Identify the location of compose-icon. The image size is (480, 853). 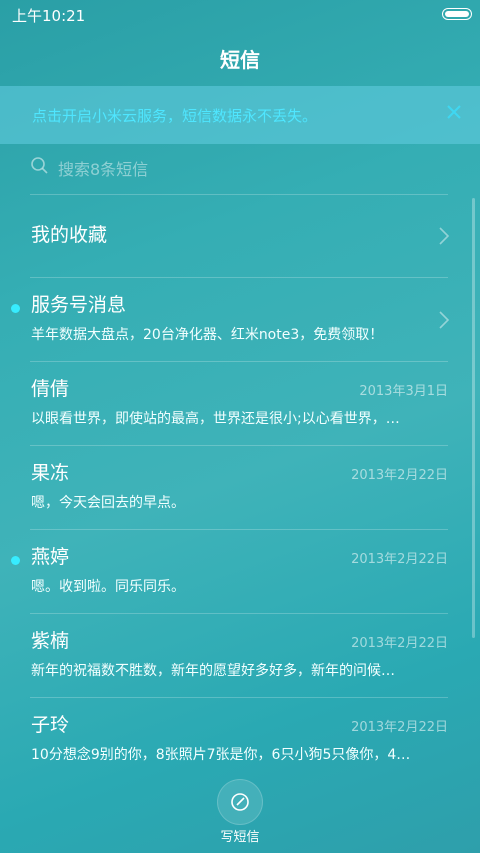
(240, 802).